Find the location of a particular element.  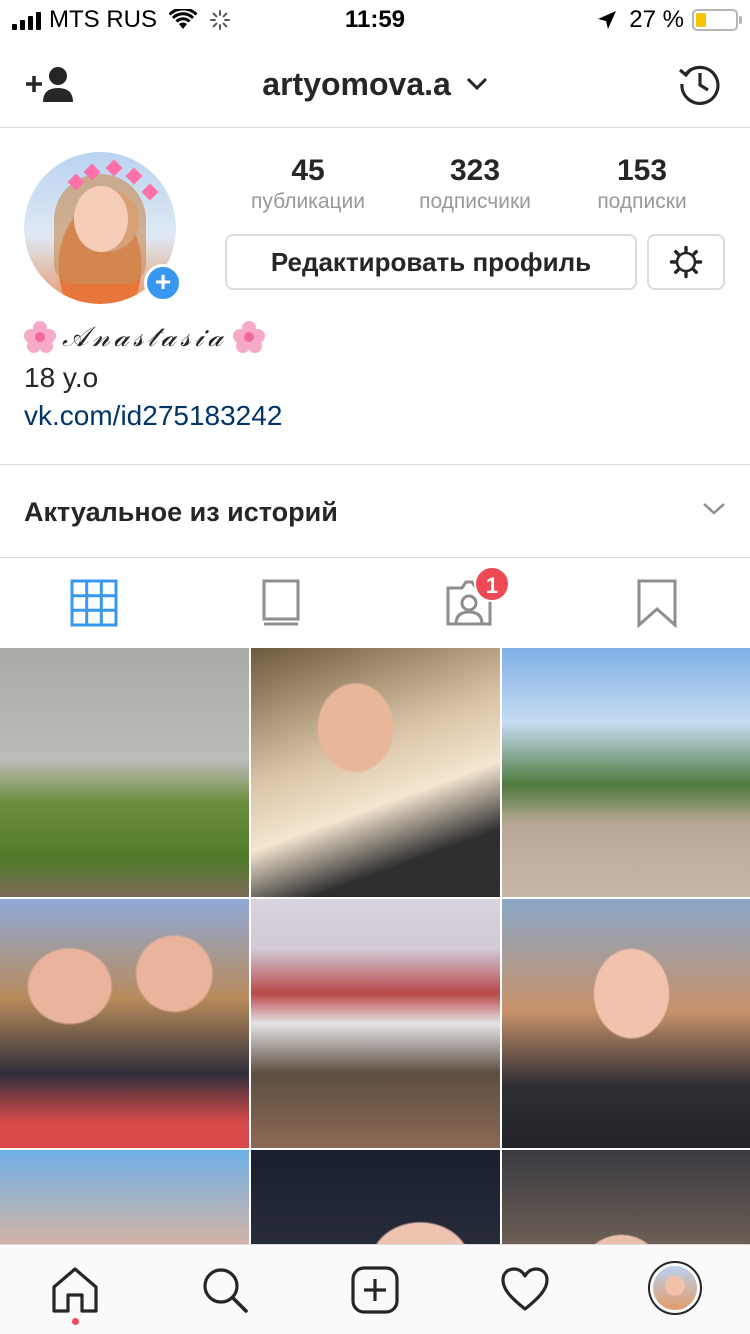

saved-icon is located at coordinates (657, 603).